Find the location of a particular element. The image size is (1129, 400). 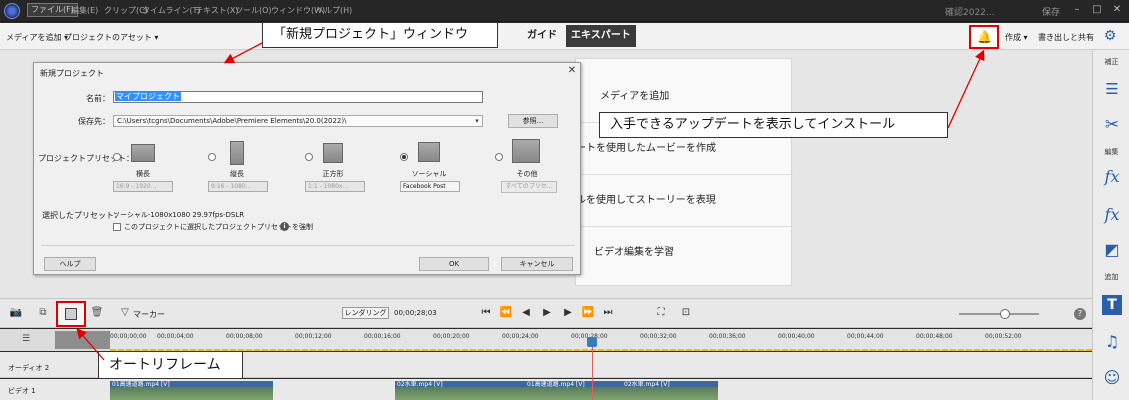

name-label: 名前： is located at coordinates (98, 98).